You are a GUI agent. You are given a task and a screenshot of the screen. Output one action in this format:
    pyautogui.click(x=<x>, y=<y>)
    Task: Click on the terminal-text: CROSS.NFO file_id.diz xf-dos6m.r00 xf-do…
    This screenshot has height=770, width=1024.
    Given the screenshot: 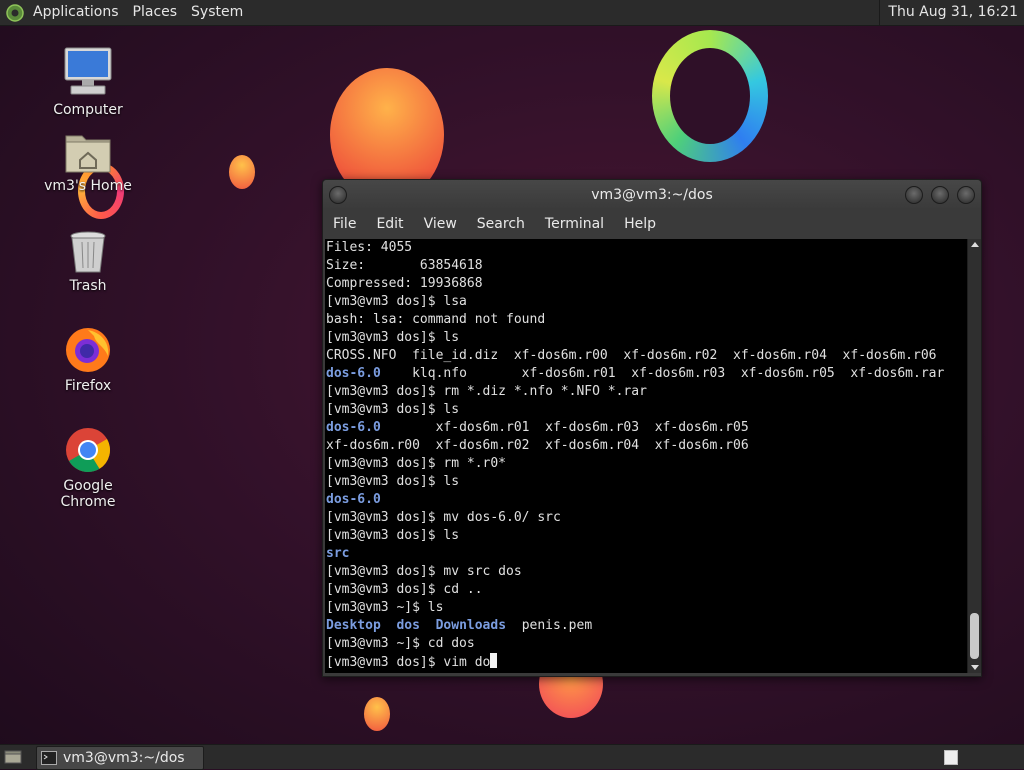 What is the action you would take?
    pyautogui.click(x=631, y=355)
    